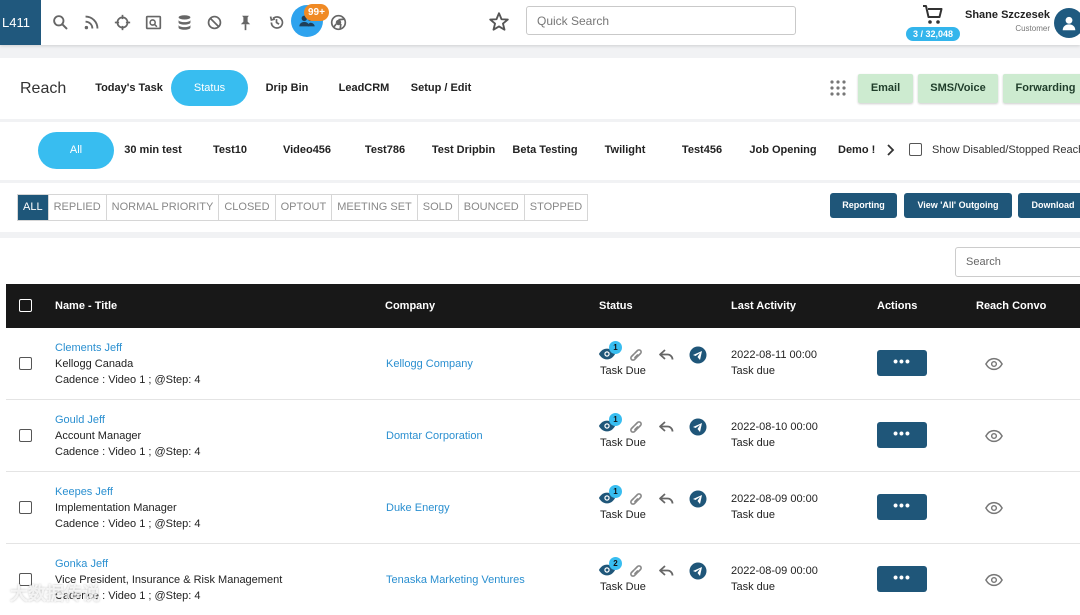 The width and height of the screenshot is (1080, 615). What do you see at coordinates (441, 88) in the screenshot?
I see `tab-setup-edit: Setup / Edit` at bounding box center [441, 88].